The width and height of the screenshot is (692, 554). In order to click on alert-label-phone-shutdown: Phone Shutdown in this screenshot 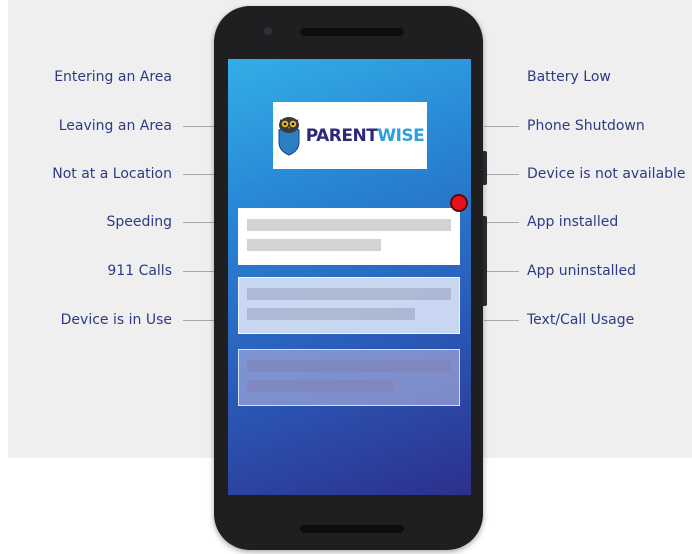, I will do `click(586, 126)`.